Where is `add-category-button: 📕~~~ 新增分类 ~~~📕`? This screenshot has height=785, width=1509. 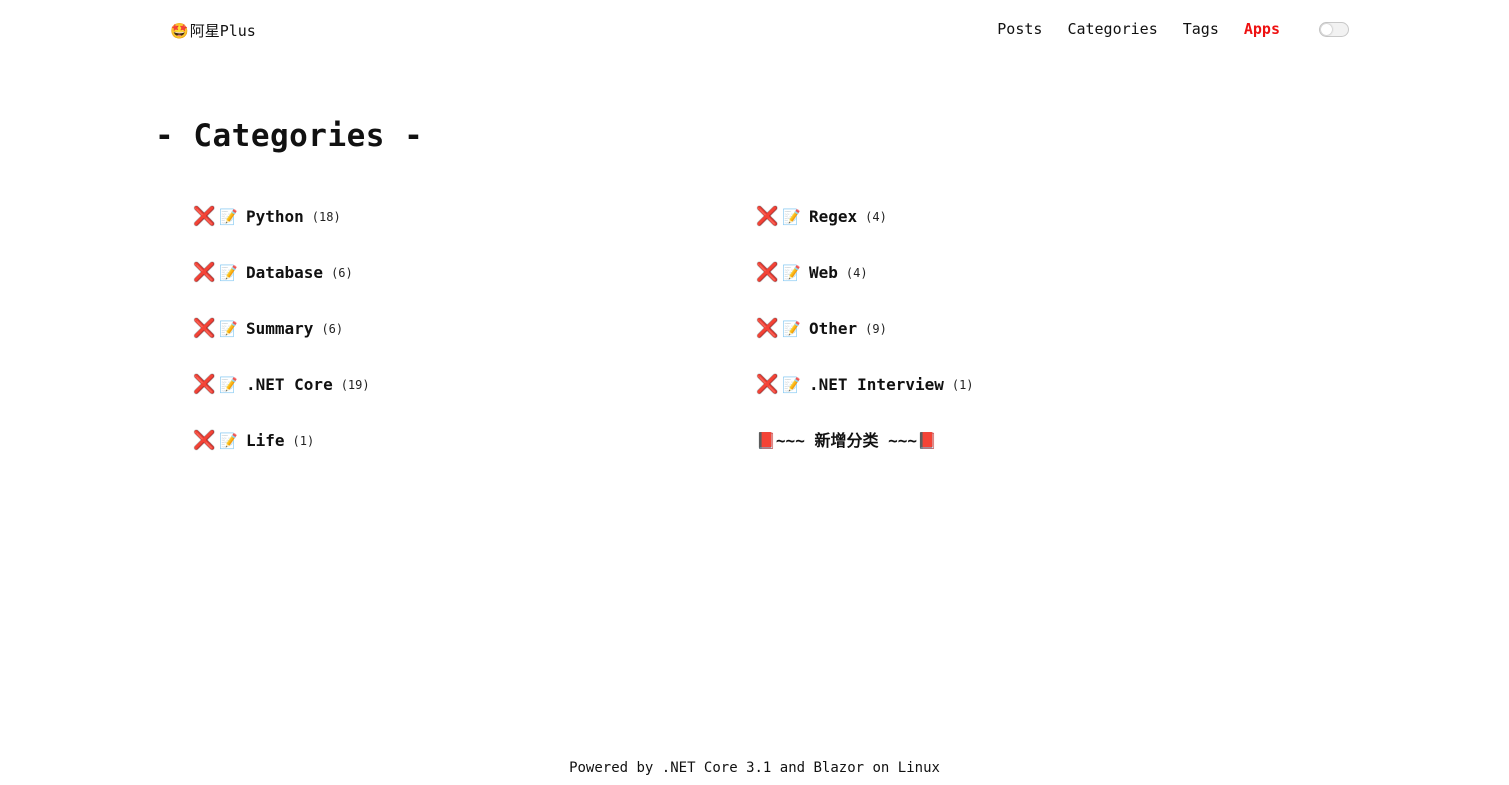
add-category-button: 📕~~~ 新增分类 ~~~📕 is located at coordinates (846, 441).